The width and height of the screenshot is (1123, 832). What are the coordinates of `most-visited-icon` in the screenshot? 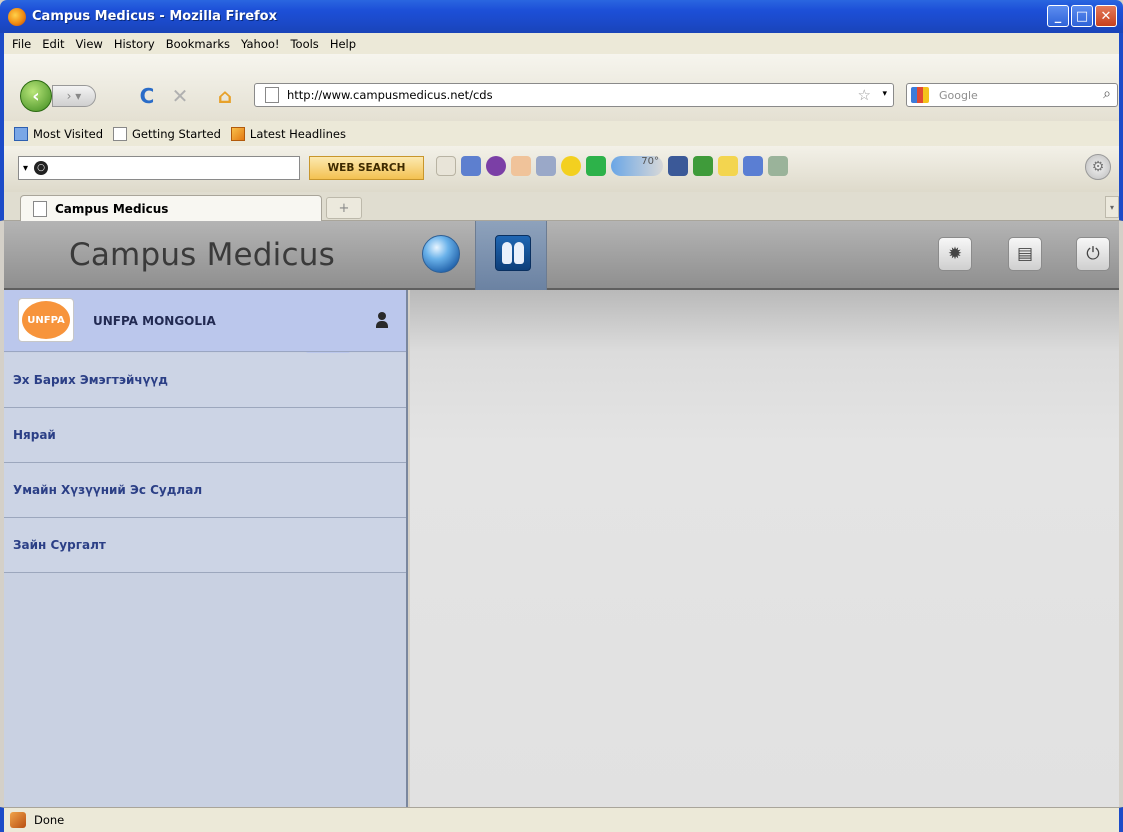 It's located at (21, 133).